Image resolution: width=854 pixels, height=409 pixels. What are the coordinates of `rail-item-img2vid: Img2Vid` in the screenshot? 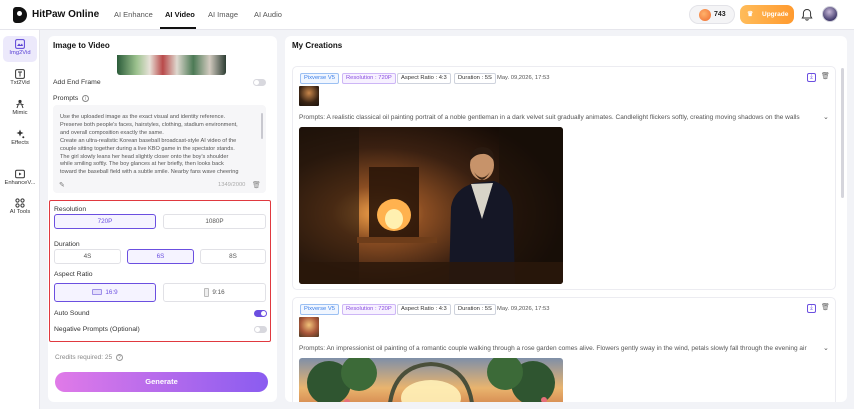 It's located at (20, 49).